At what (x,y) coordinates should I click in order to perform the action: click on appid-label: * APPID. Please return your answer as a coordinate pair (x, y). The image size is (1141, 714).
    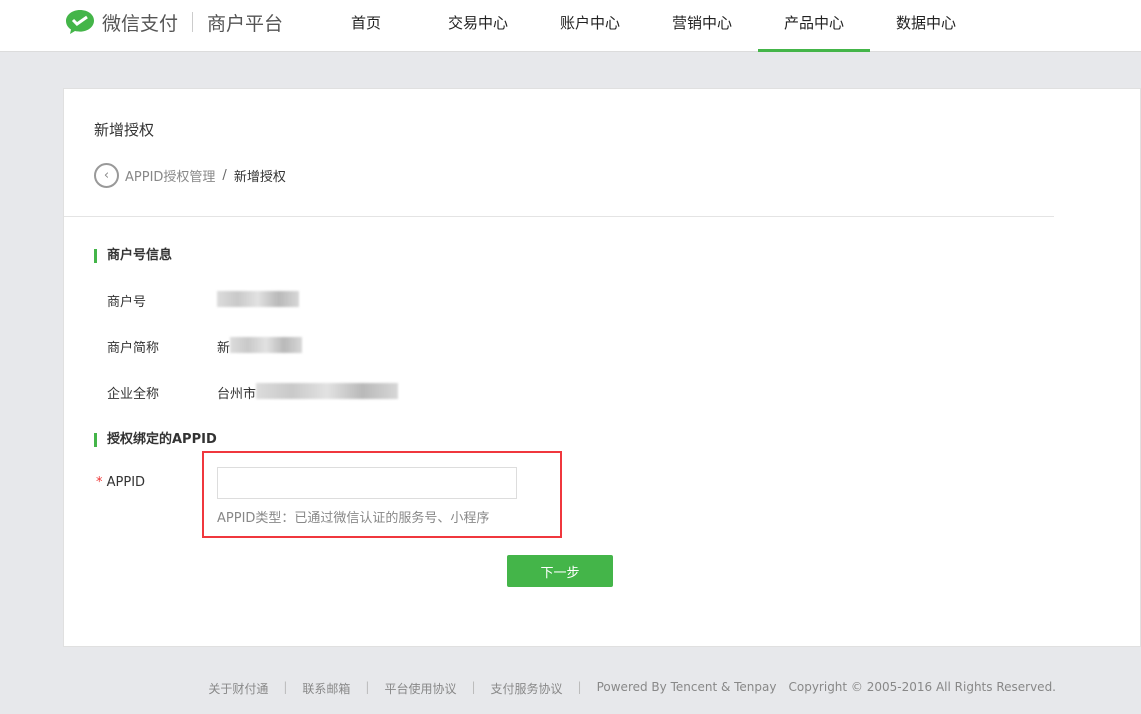
    Looking at the image, I should click on (120, 482).